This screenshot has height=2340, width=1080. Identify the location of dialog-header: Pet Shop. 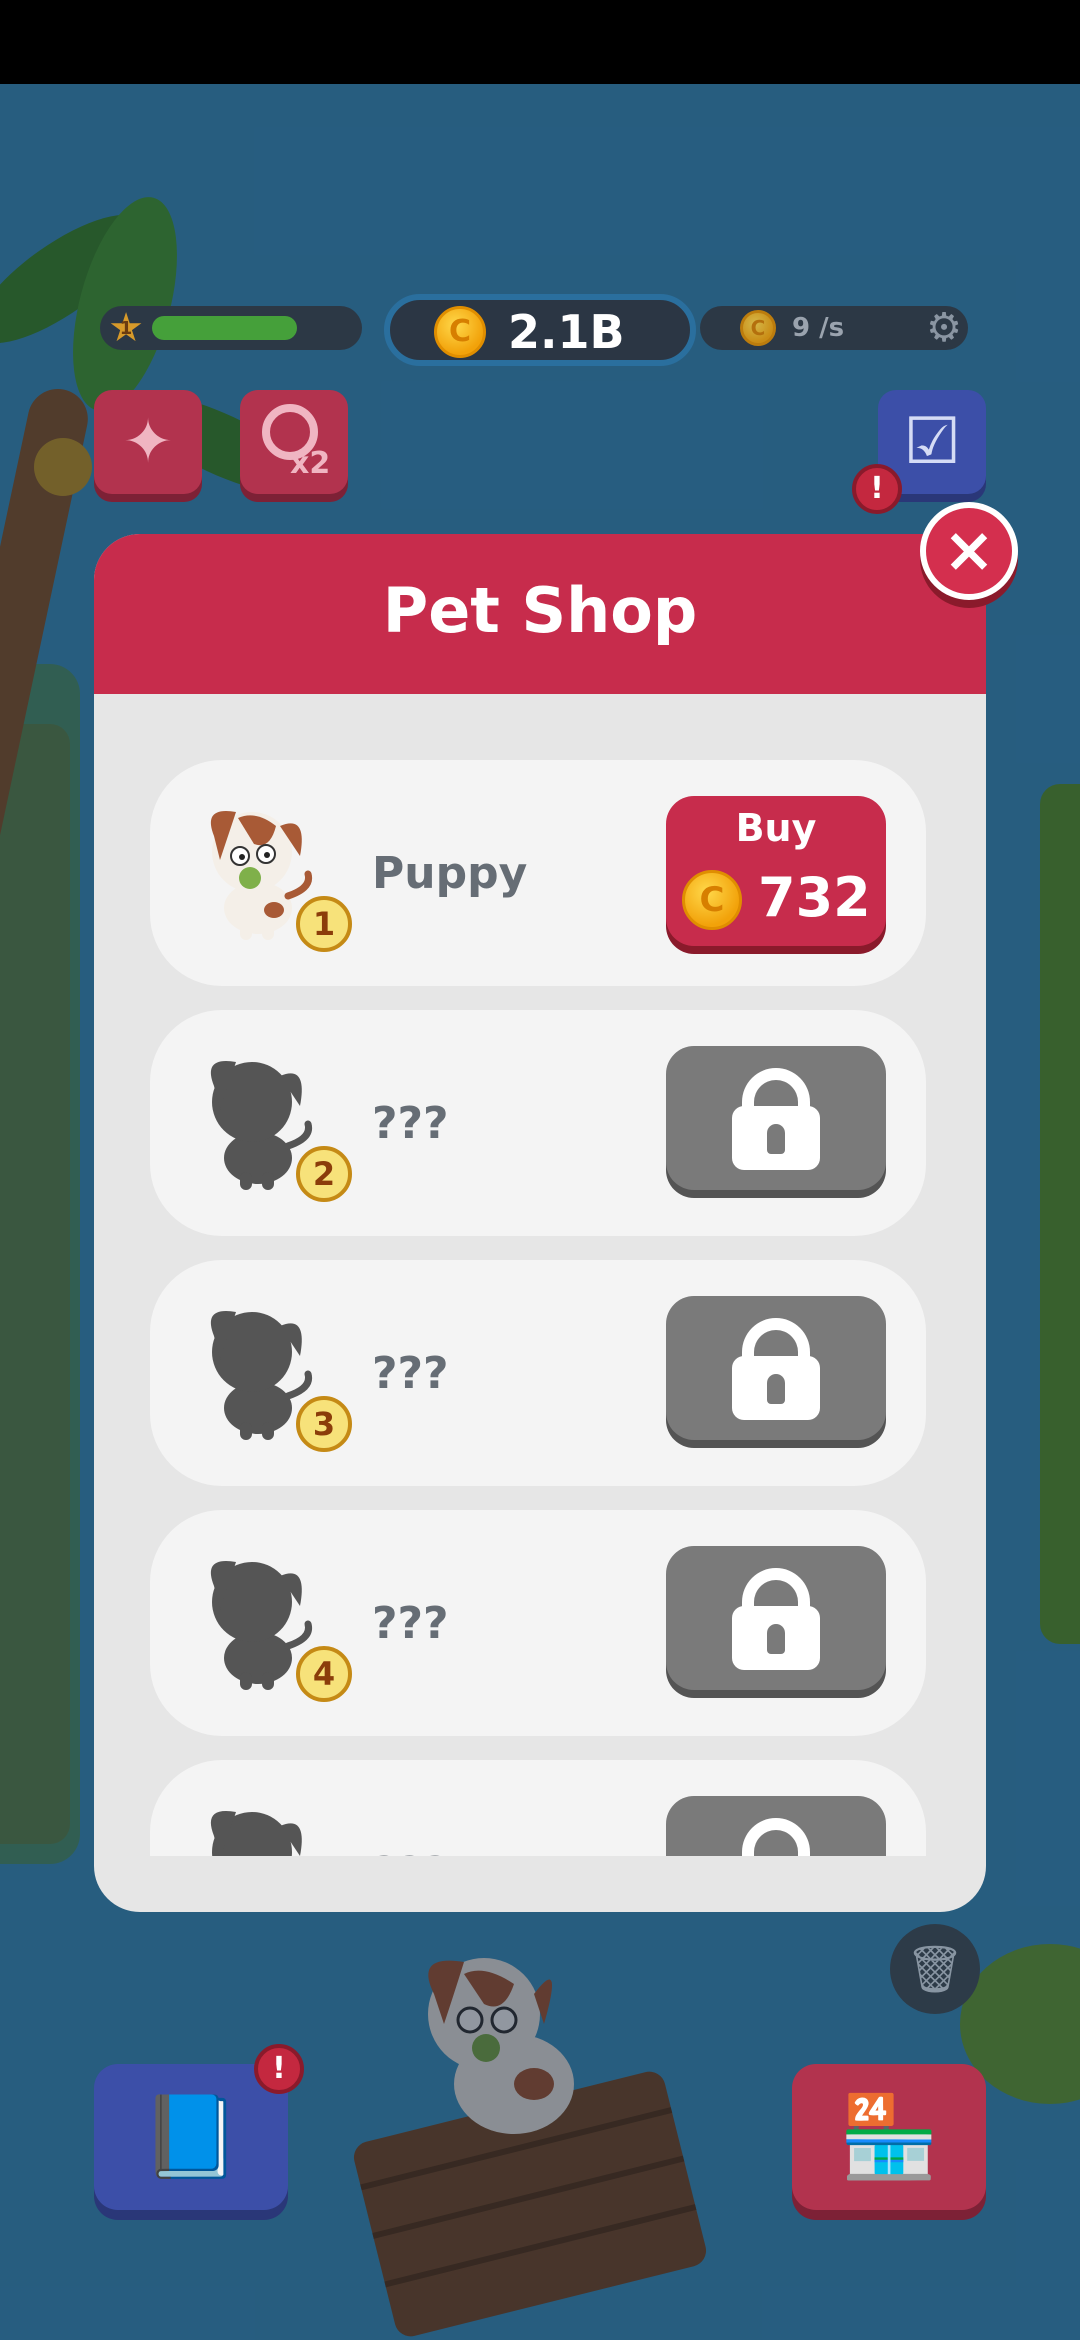
(540, 614).